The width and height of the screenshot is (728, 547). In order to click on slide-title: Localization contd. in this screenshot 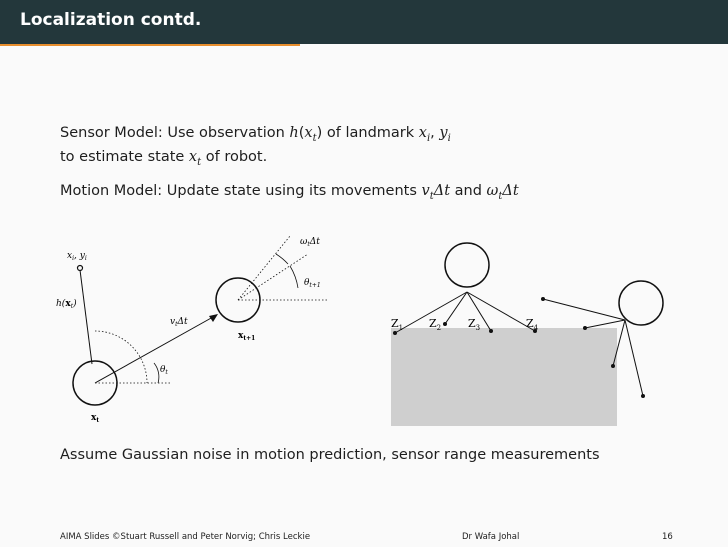, I will do `click(111, 20)`.